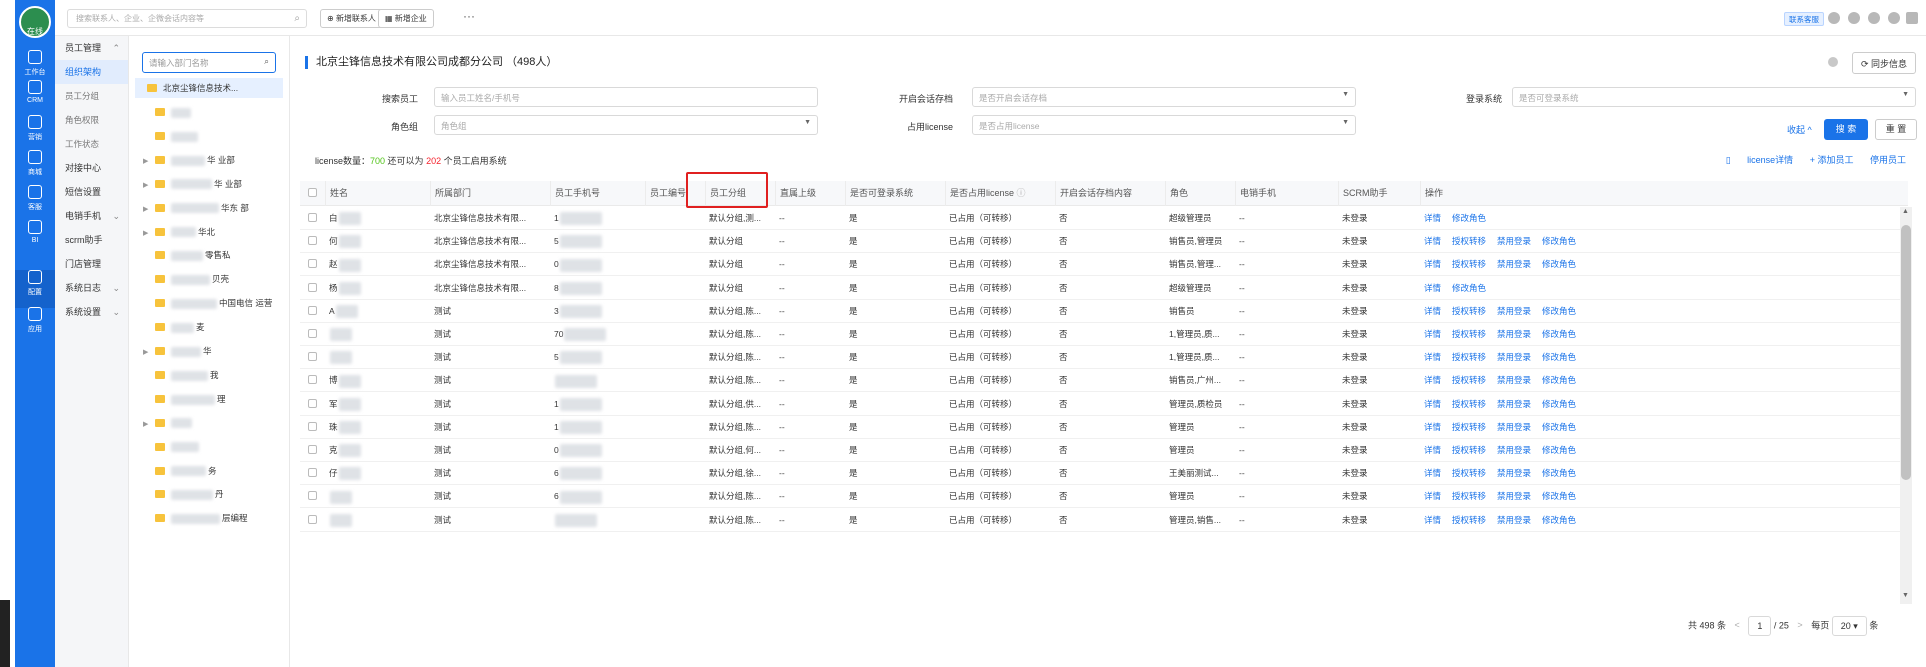 Image resolution: width=1926 pixels, height=667 pixels. Describe the element at coordinates (1849, 626) in the screenshot. I see `per-page-select: 20 ▾` at that location.